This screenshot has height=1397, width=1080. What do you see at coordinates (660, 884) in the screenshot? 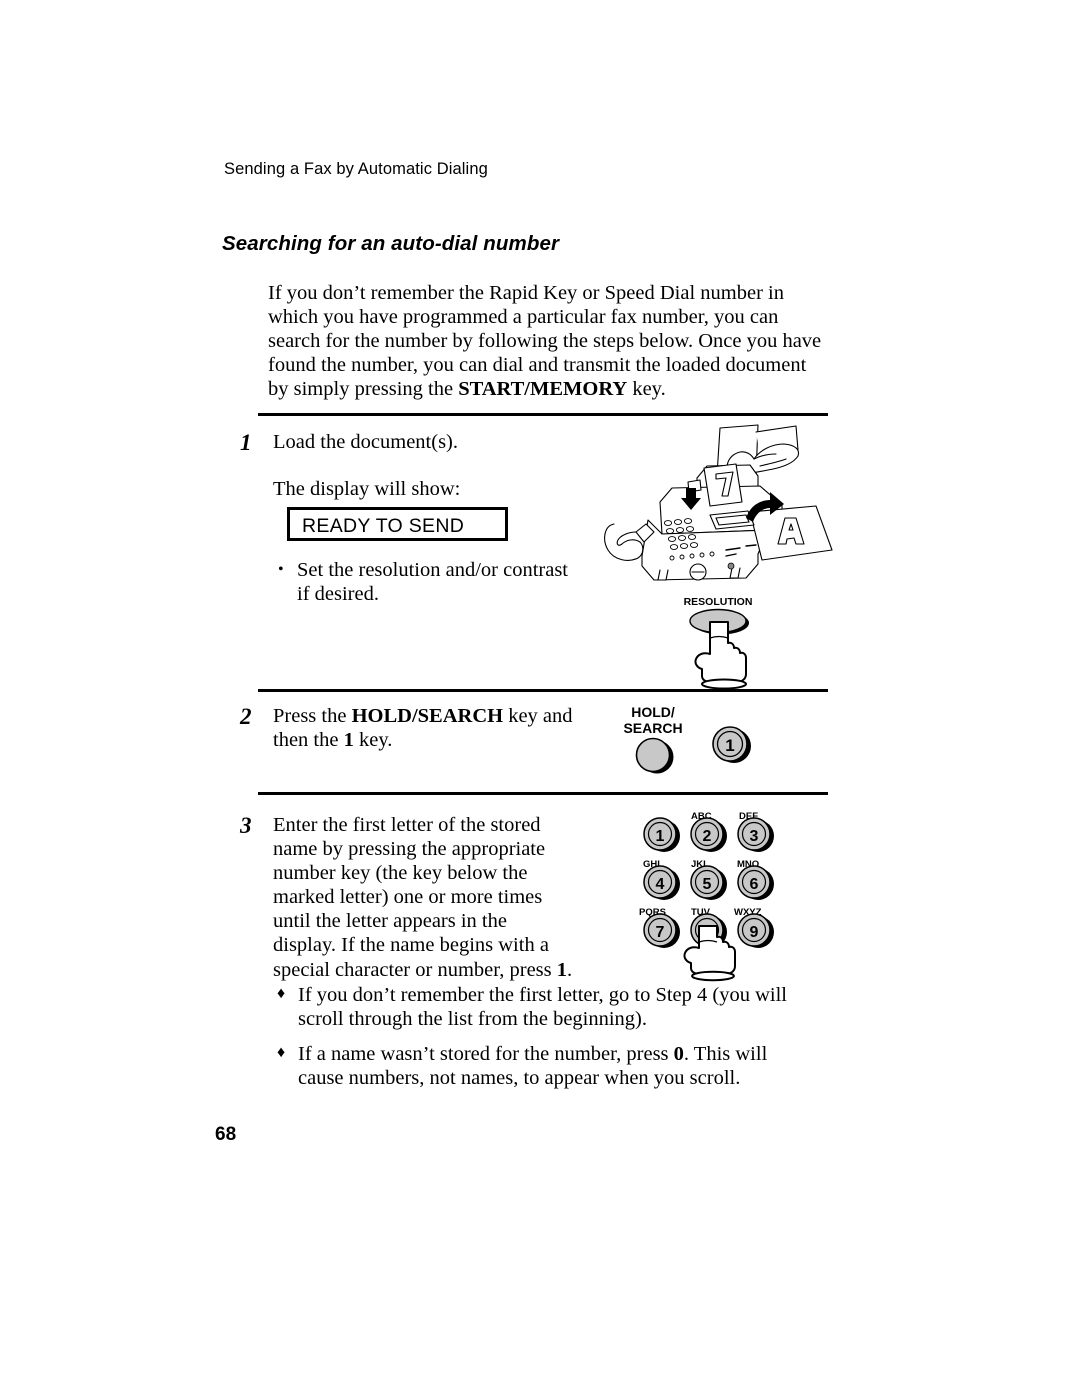
I see `svg-text: 4` at bounding box center [660, 884].